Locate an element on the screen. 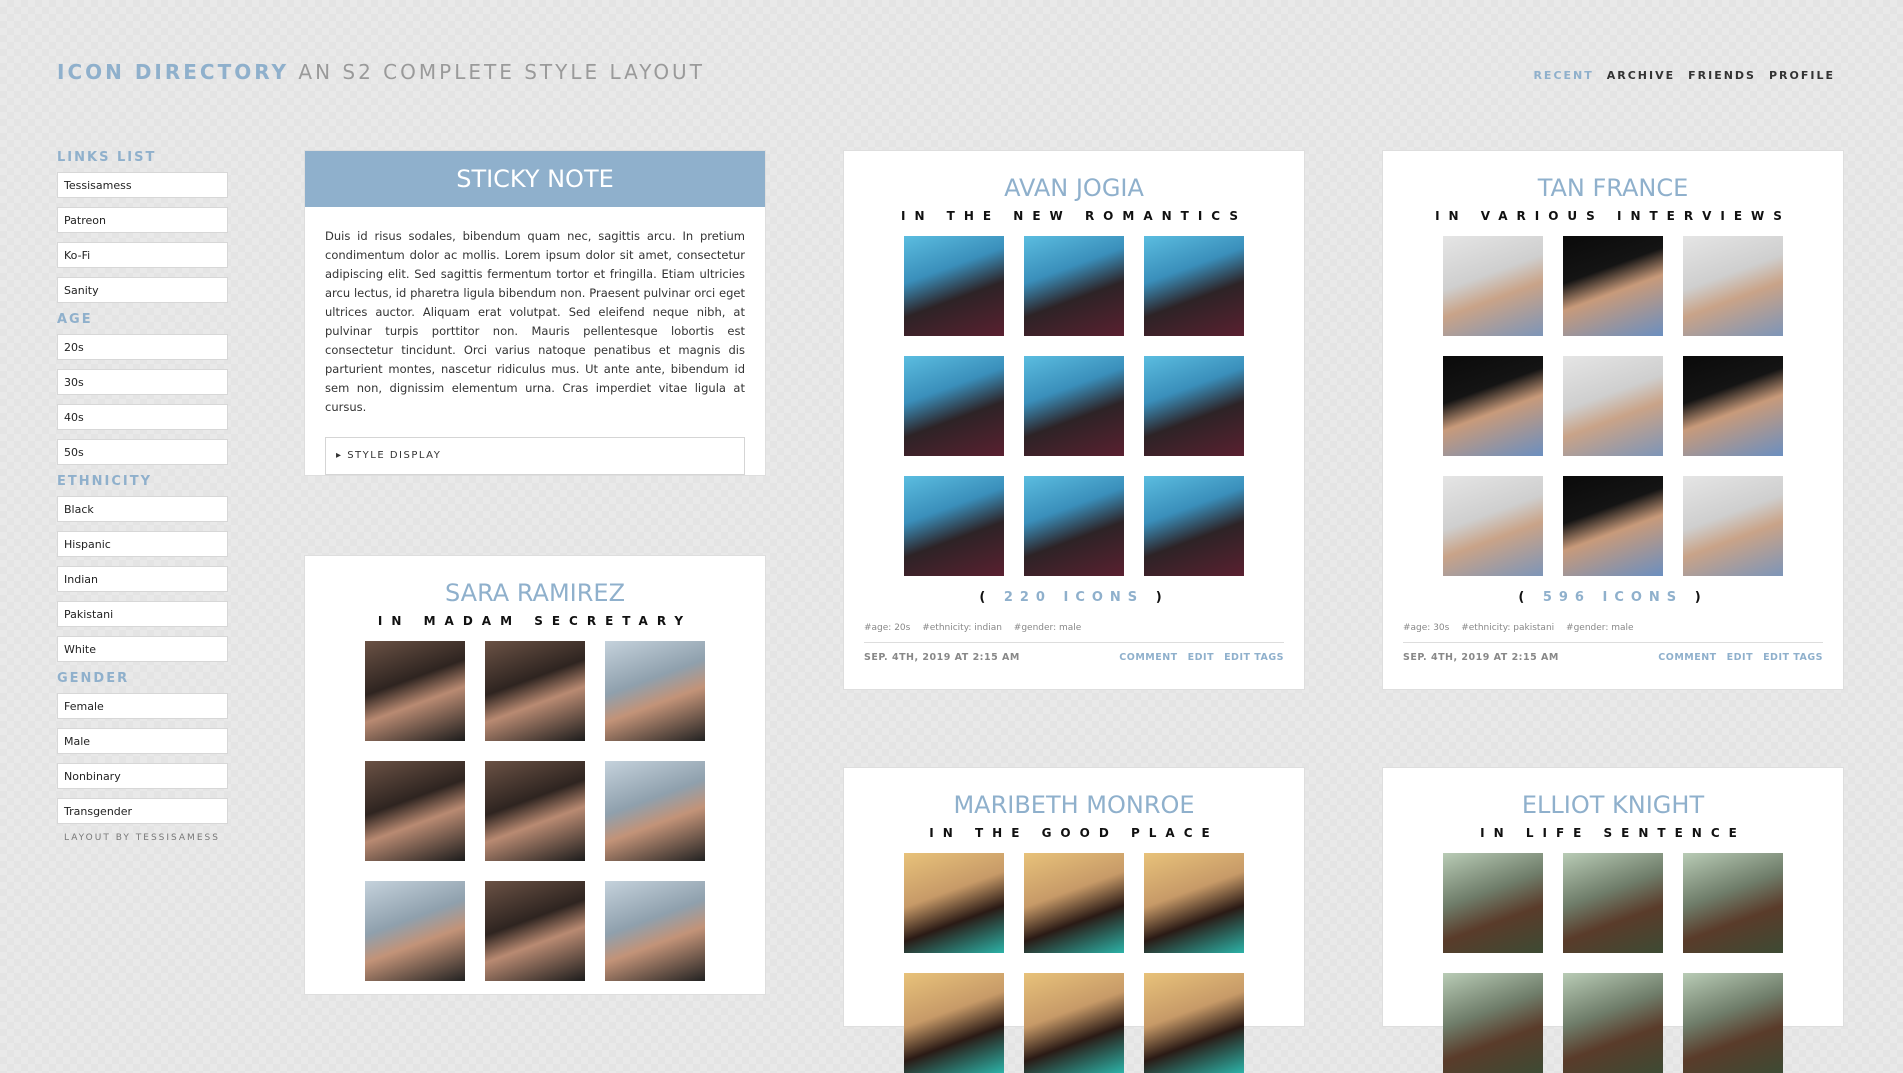  post-subtitle: IN MADAM SECRETARY is located at coordinates (535, 621).